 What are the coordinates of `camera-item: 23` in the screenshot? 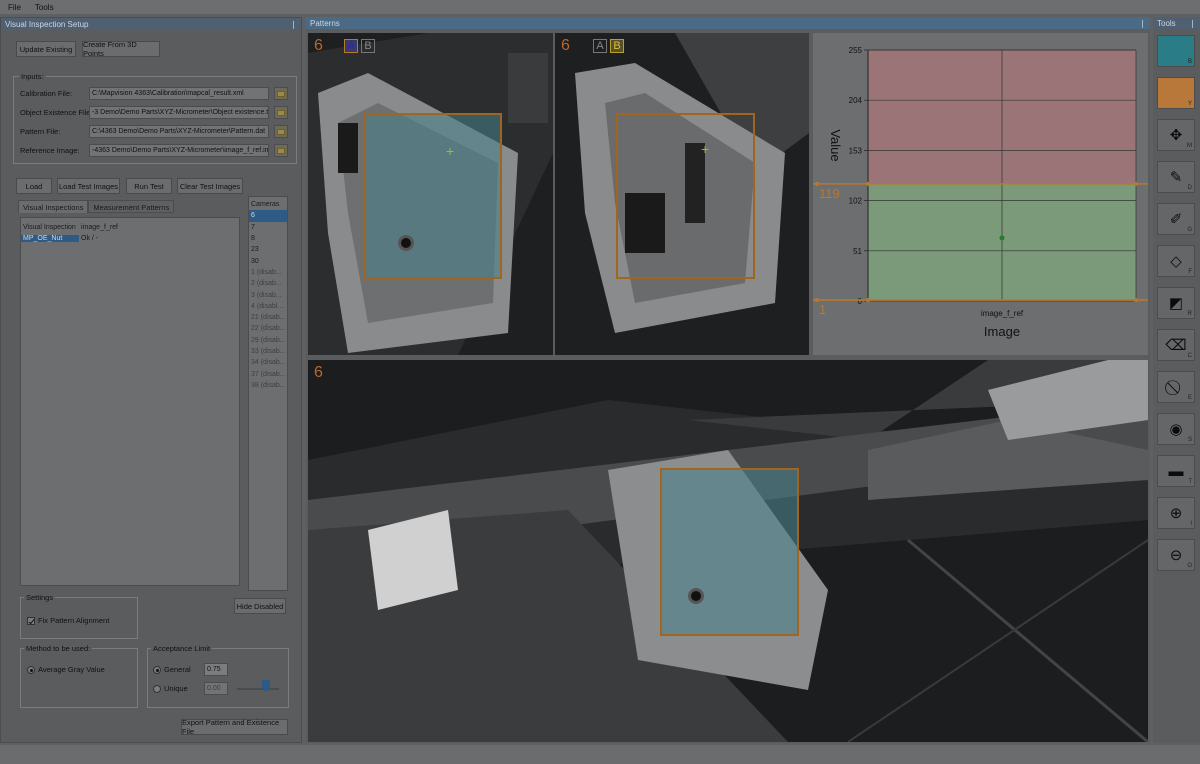 It's located at (268, 249).